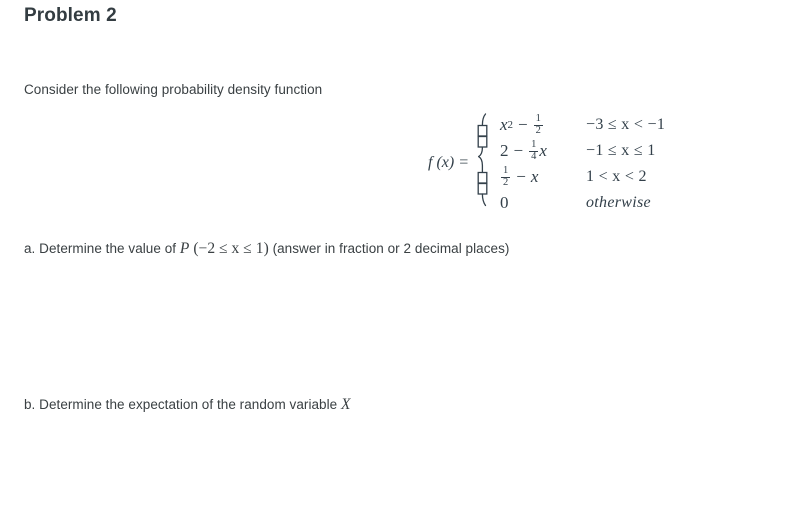  I want to click on piecewise-row: 1 2− x 1 < x < 2, so click(582, 177).